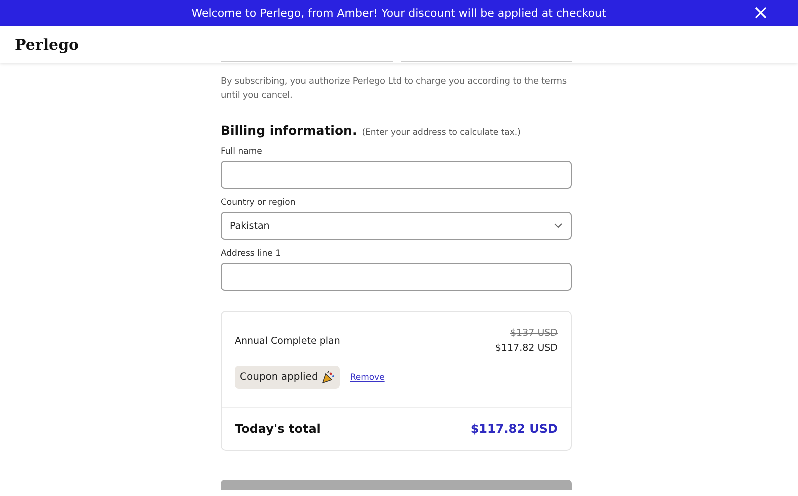 This screenshot has width=798, height=496. What do you see at coordinates (329, 377) in the screenshot?
I see `party-popper-icon` at bounding box center [329, 377].